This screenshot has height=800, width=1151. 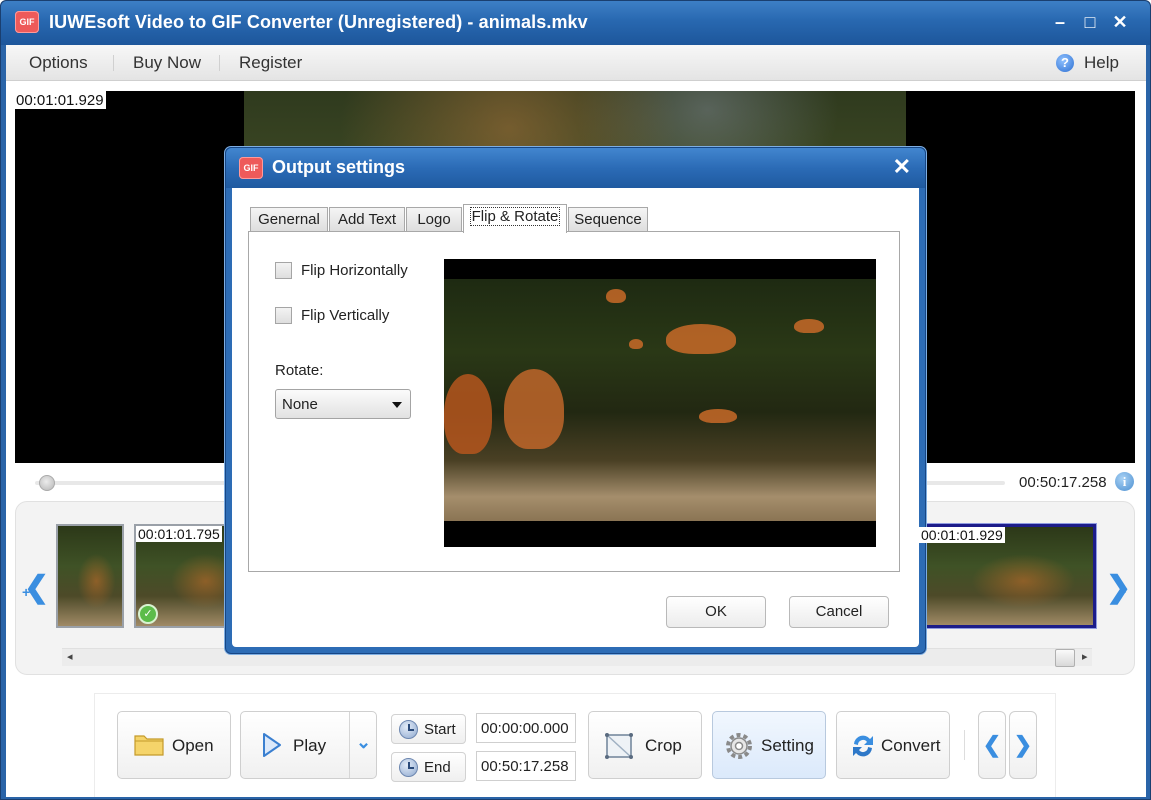 I want to click on play-label: Play, so click(x=310, y=745).